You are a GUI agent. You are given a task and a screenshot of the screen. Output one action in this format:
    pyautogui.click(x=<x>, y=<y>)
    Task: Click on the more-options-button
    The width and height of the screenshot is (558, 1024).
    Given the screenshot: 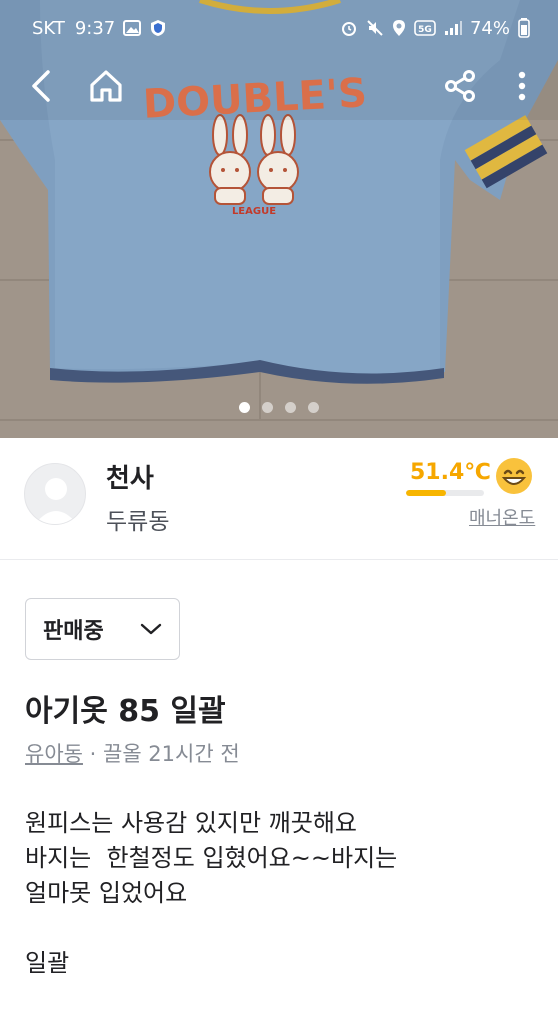 What is the action you would take?
    pyautogui.click(x=522, y=86)
    